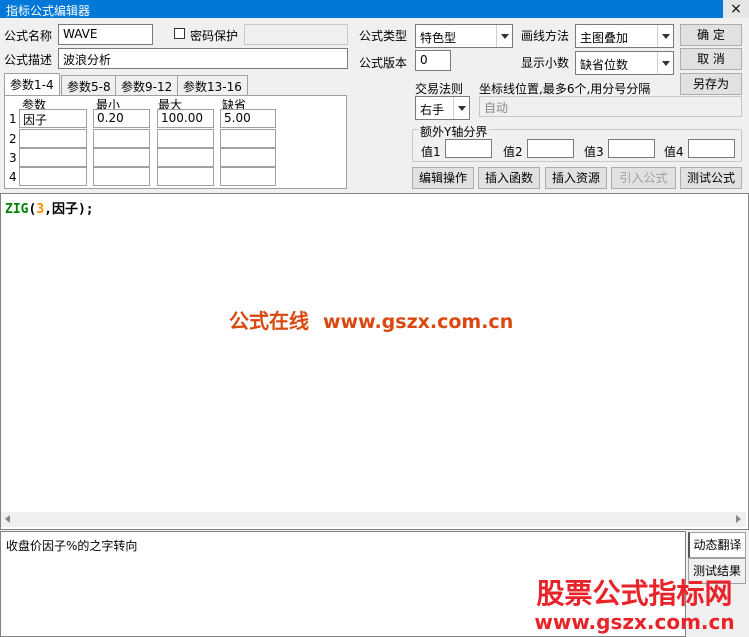 This screenshot has height=637, width=749. I want to click on cancel-button: 取 消, so click(711, 59).